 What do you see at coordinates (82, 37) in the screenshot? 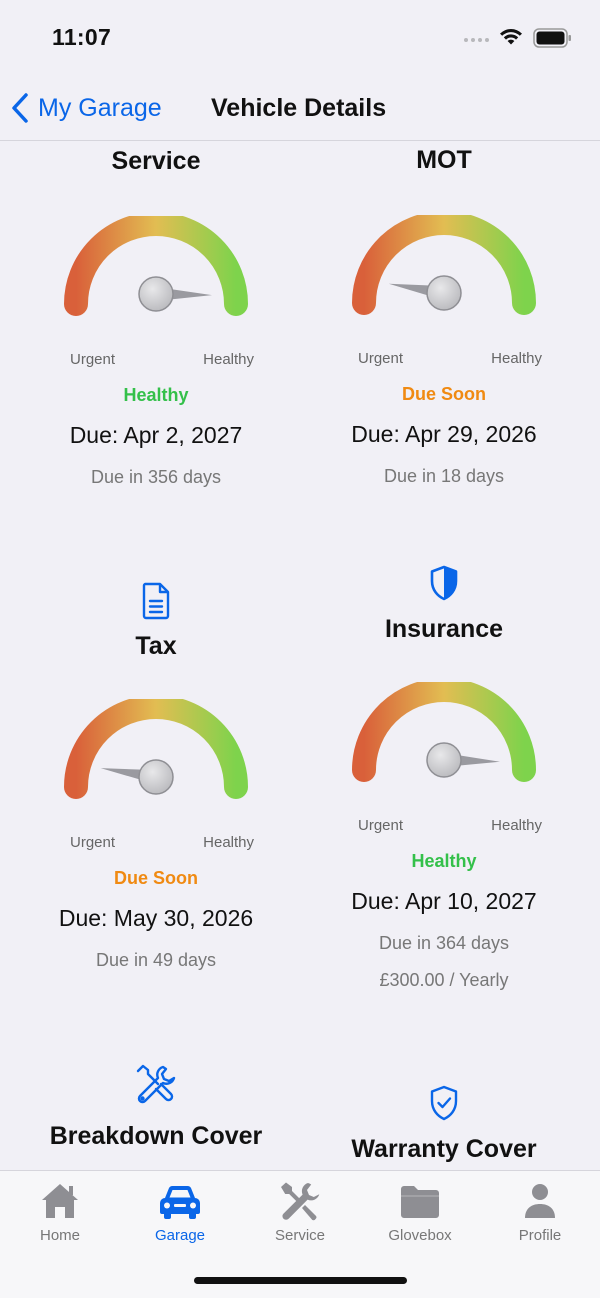
I see `status-time: 11:07` at bounding box center [82, 37].